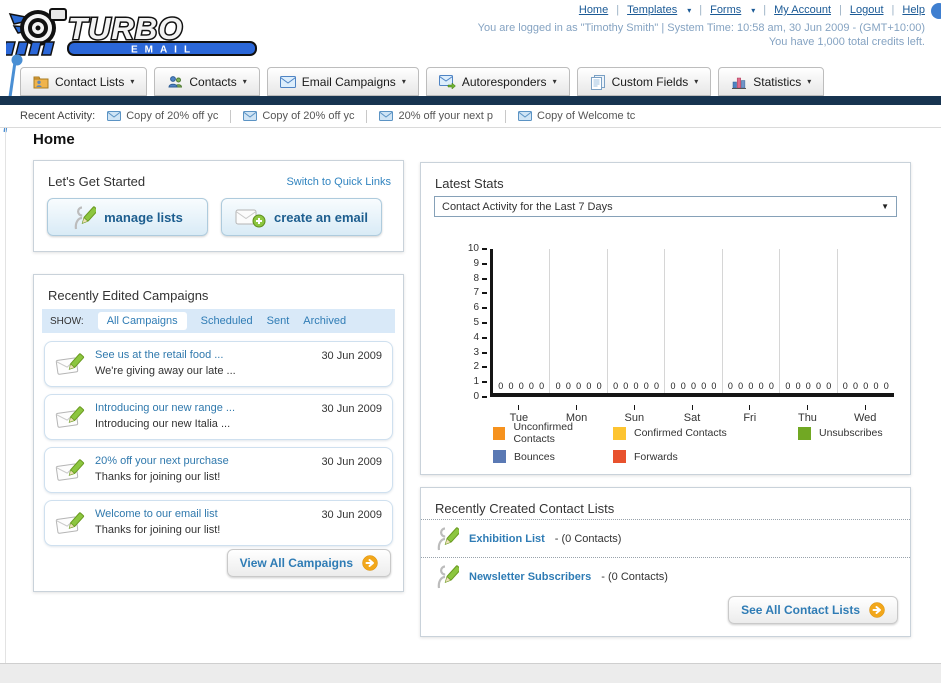  What do you see at coordinates (58, 116) in the screenshot?
I see `recent-activity-label: Recent Activity:` at bounding box center [58, 116].